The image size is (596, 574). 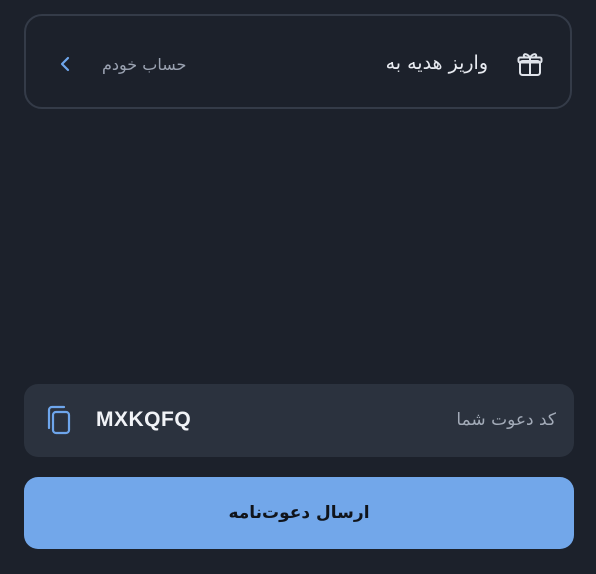 What do you see at coordinates (299, 420) in the screenshot?
I see `invite-code-box: کد دعوت شما MXKQFQ` at bounding box center [299, 420].